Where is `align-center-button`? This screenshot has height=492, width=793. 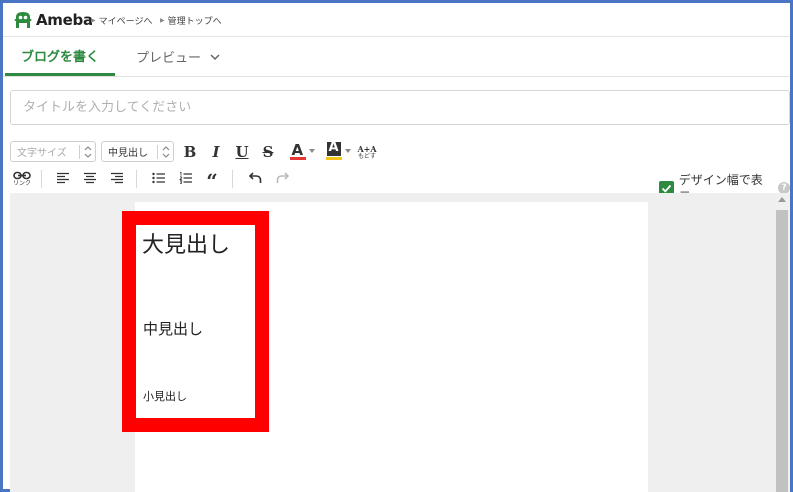
align-center-button is located at coordinates (90, 178).